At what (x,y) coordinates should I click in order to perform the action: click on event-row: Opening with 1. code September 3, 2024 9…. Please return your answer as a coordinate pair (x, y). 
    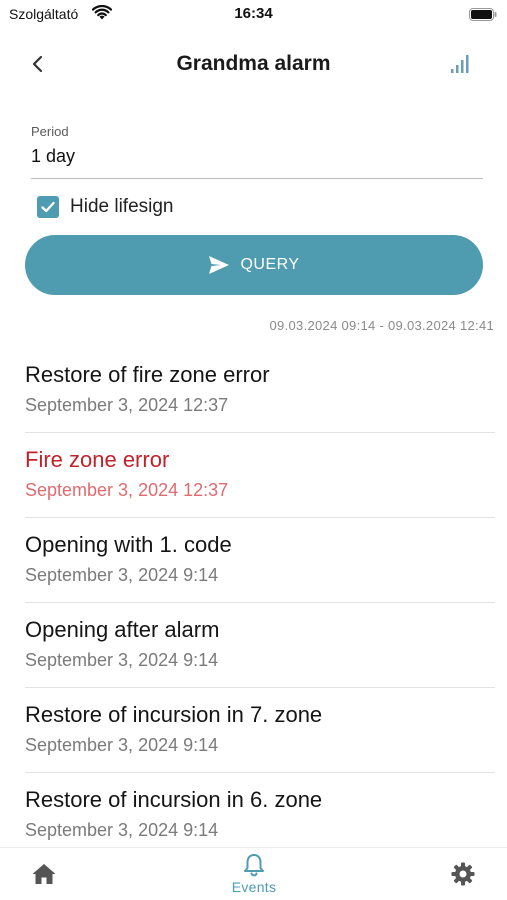
    Looking at the image, I should click on (260, 560).